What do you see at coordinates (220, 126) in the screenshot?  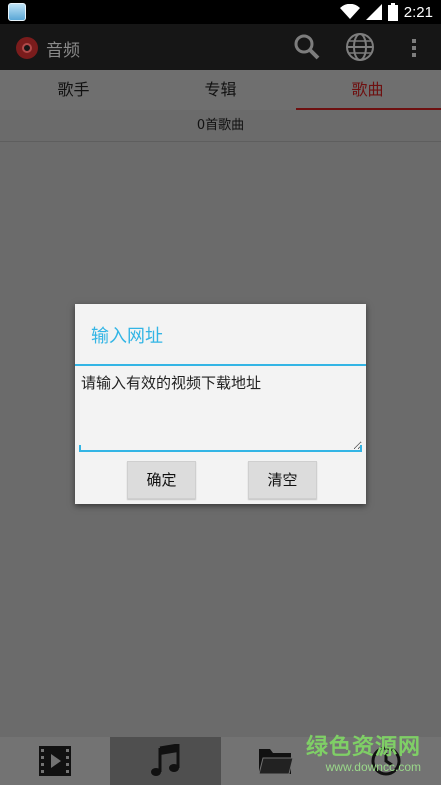 I see `song-count: 0首歌曲` at bounding box center [220, 126].